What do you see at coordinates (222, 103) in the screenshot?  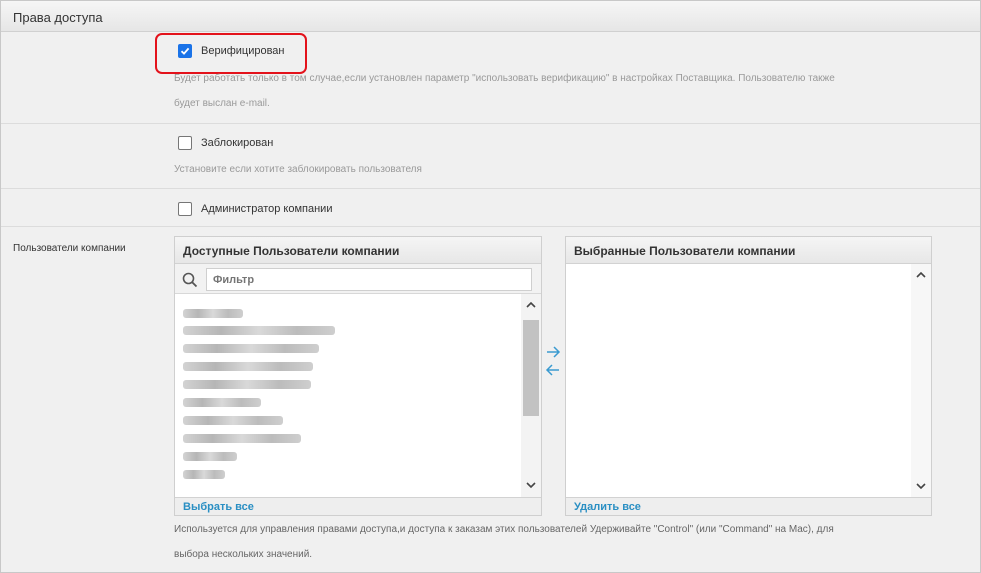 I see `verified-hint-line2: будет выслан e-mail.` at bounding box center [222, 103].